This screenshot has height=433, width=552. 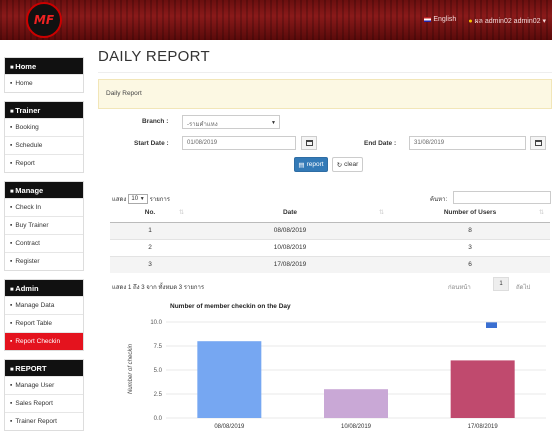 I want to click on start-date-input: 01/08/2019, so click(x=239, y=143).